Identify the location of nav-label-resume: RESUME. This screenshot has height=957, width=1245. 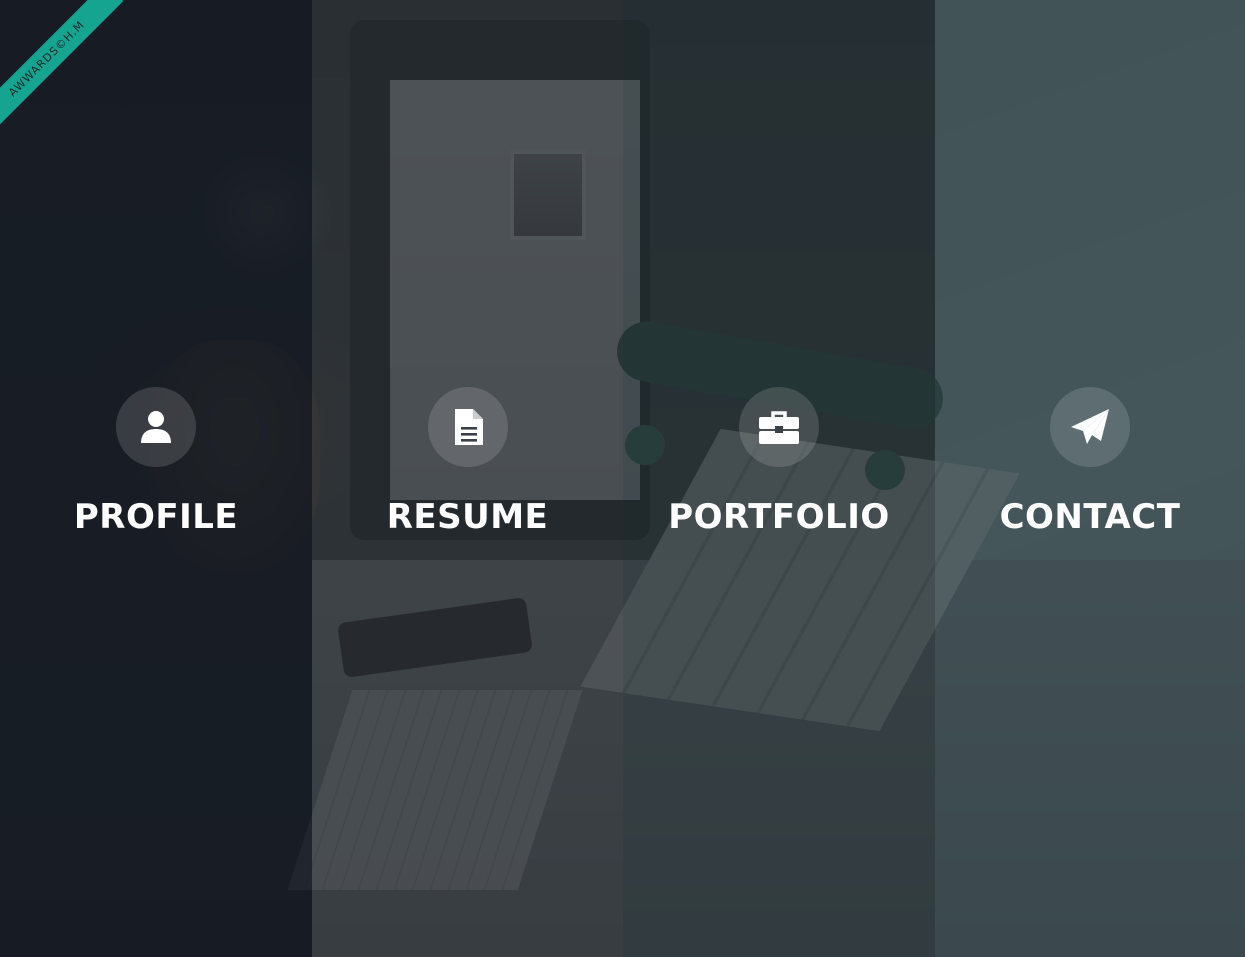
(468, 517).